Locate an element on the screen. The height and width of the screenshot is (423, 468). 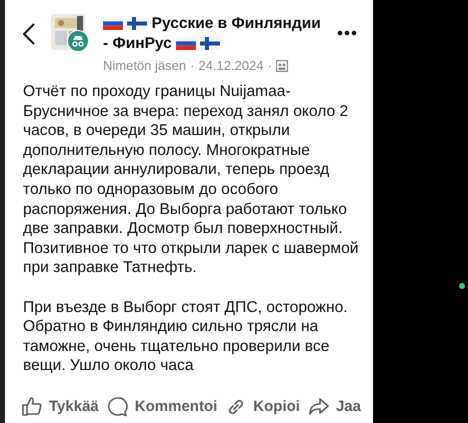
group-title: - ФинРус is located at coordinates (137, 43).